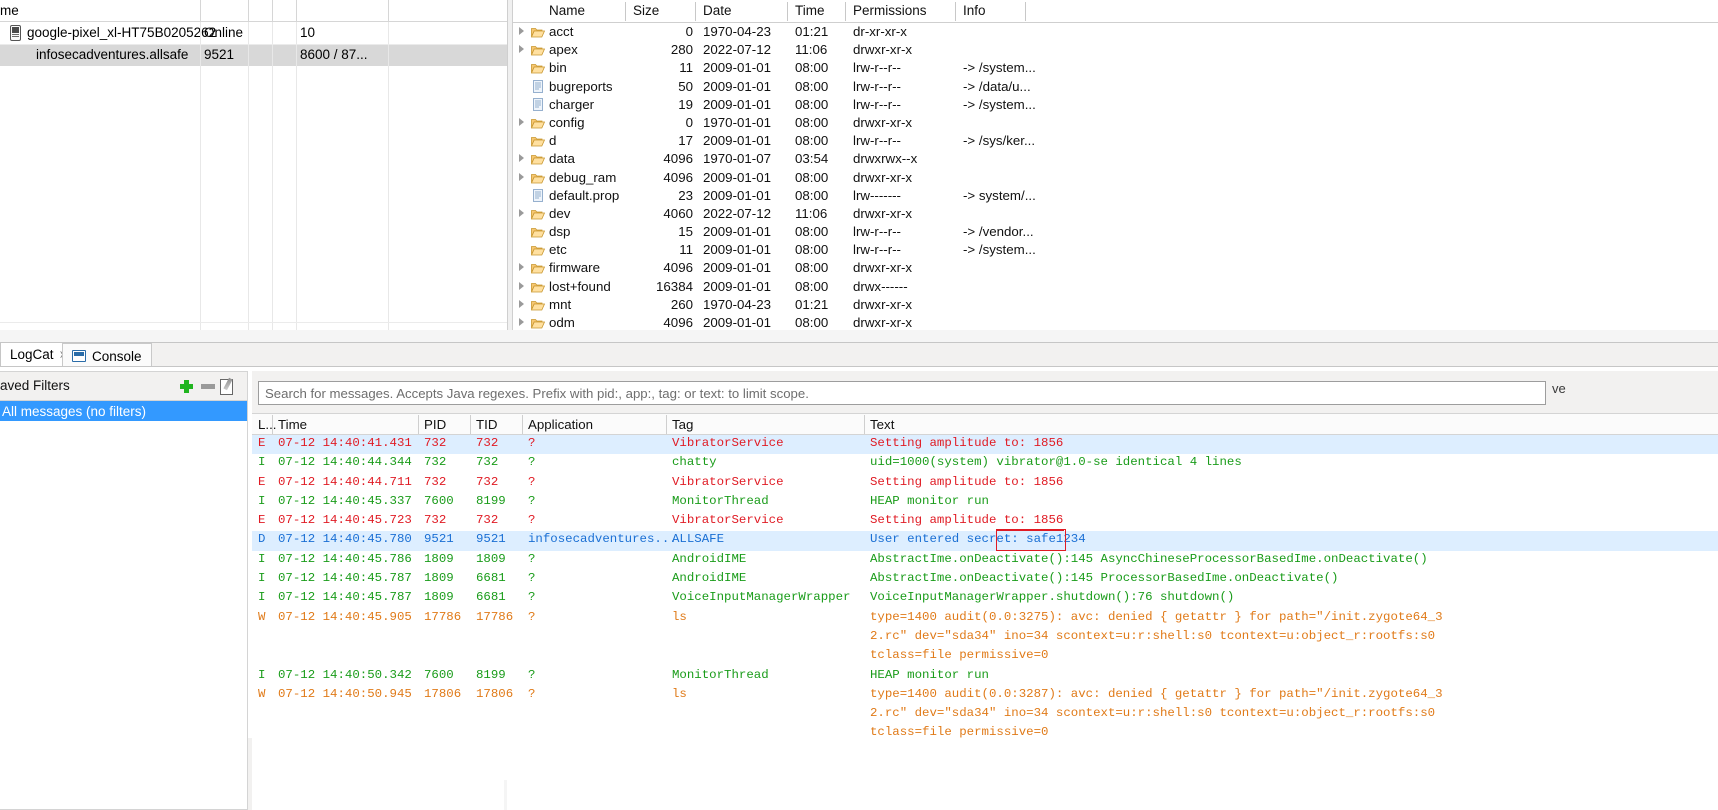  I want to click on log-col-text: Text, so click(882, 424).